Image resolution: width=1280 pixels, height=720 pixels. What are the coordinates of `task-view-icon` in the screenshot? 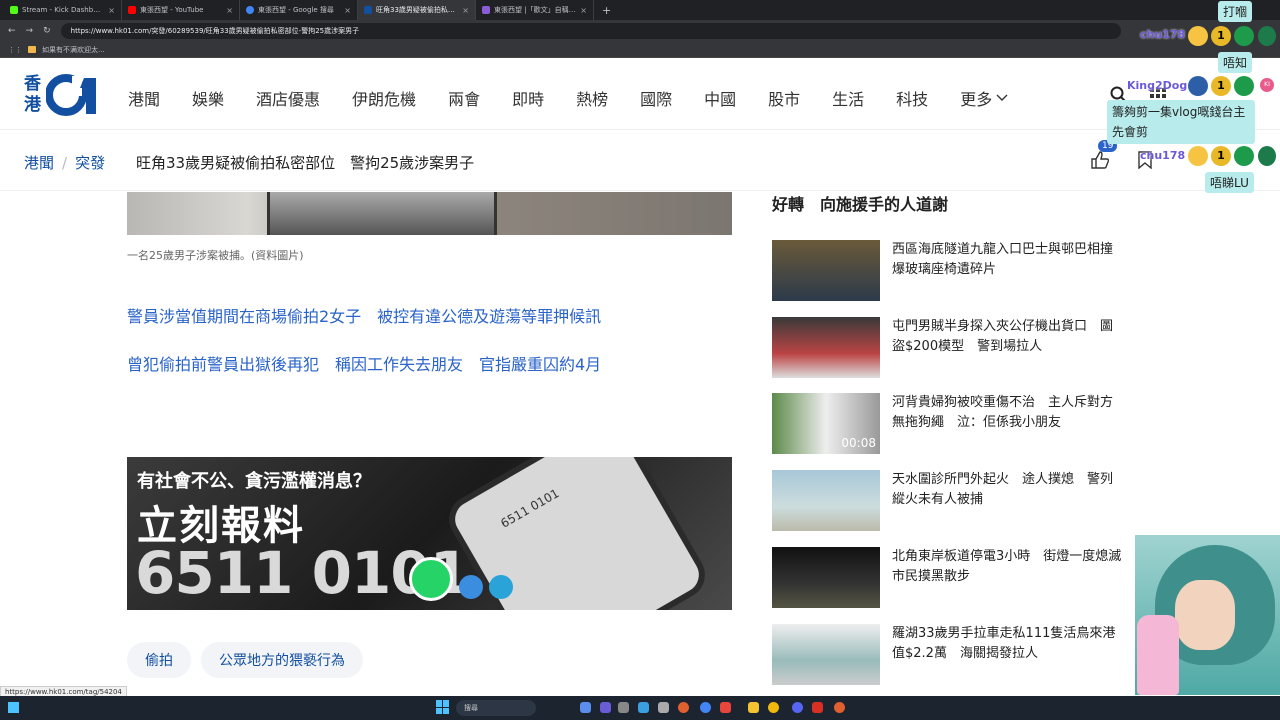 It's located at (585, 707).